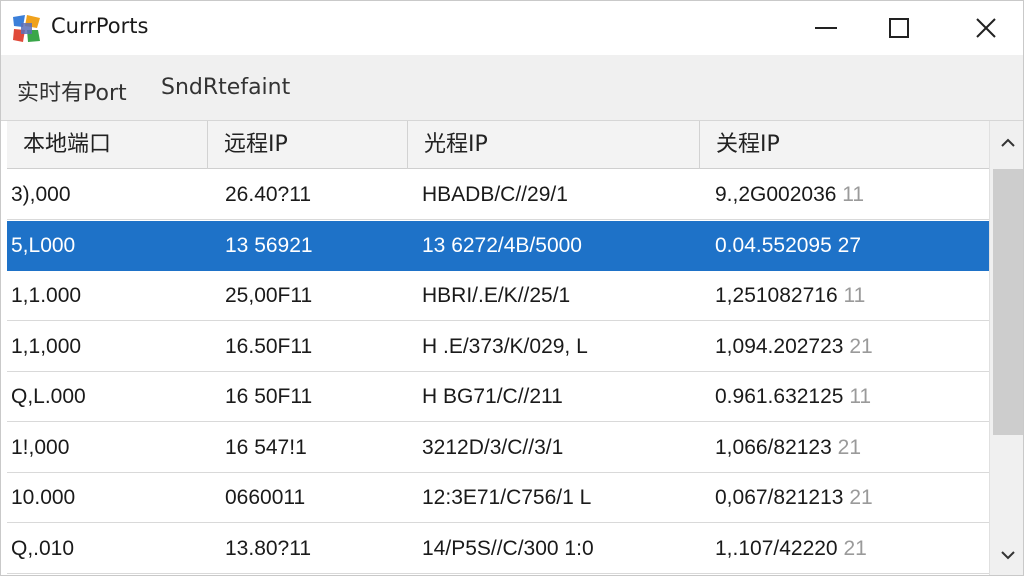  What do you see at coordinates (269, 346) in the screenshot?
I see `cell-remote-ip: 16.50F11` at bounding box center [269, 346].